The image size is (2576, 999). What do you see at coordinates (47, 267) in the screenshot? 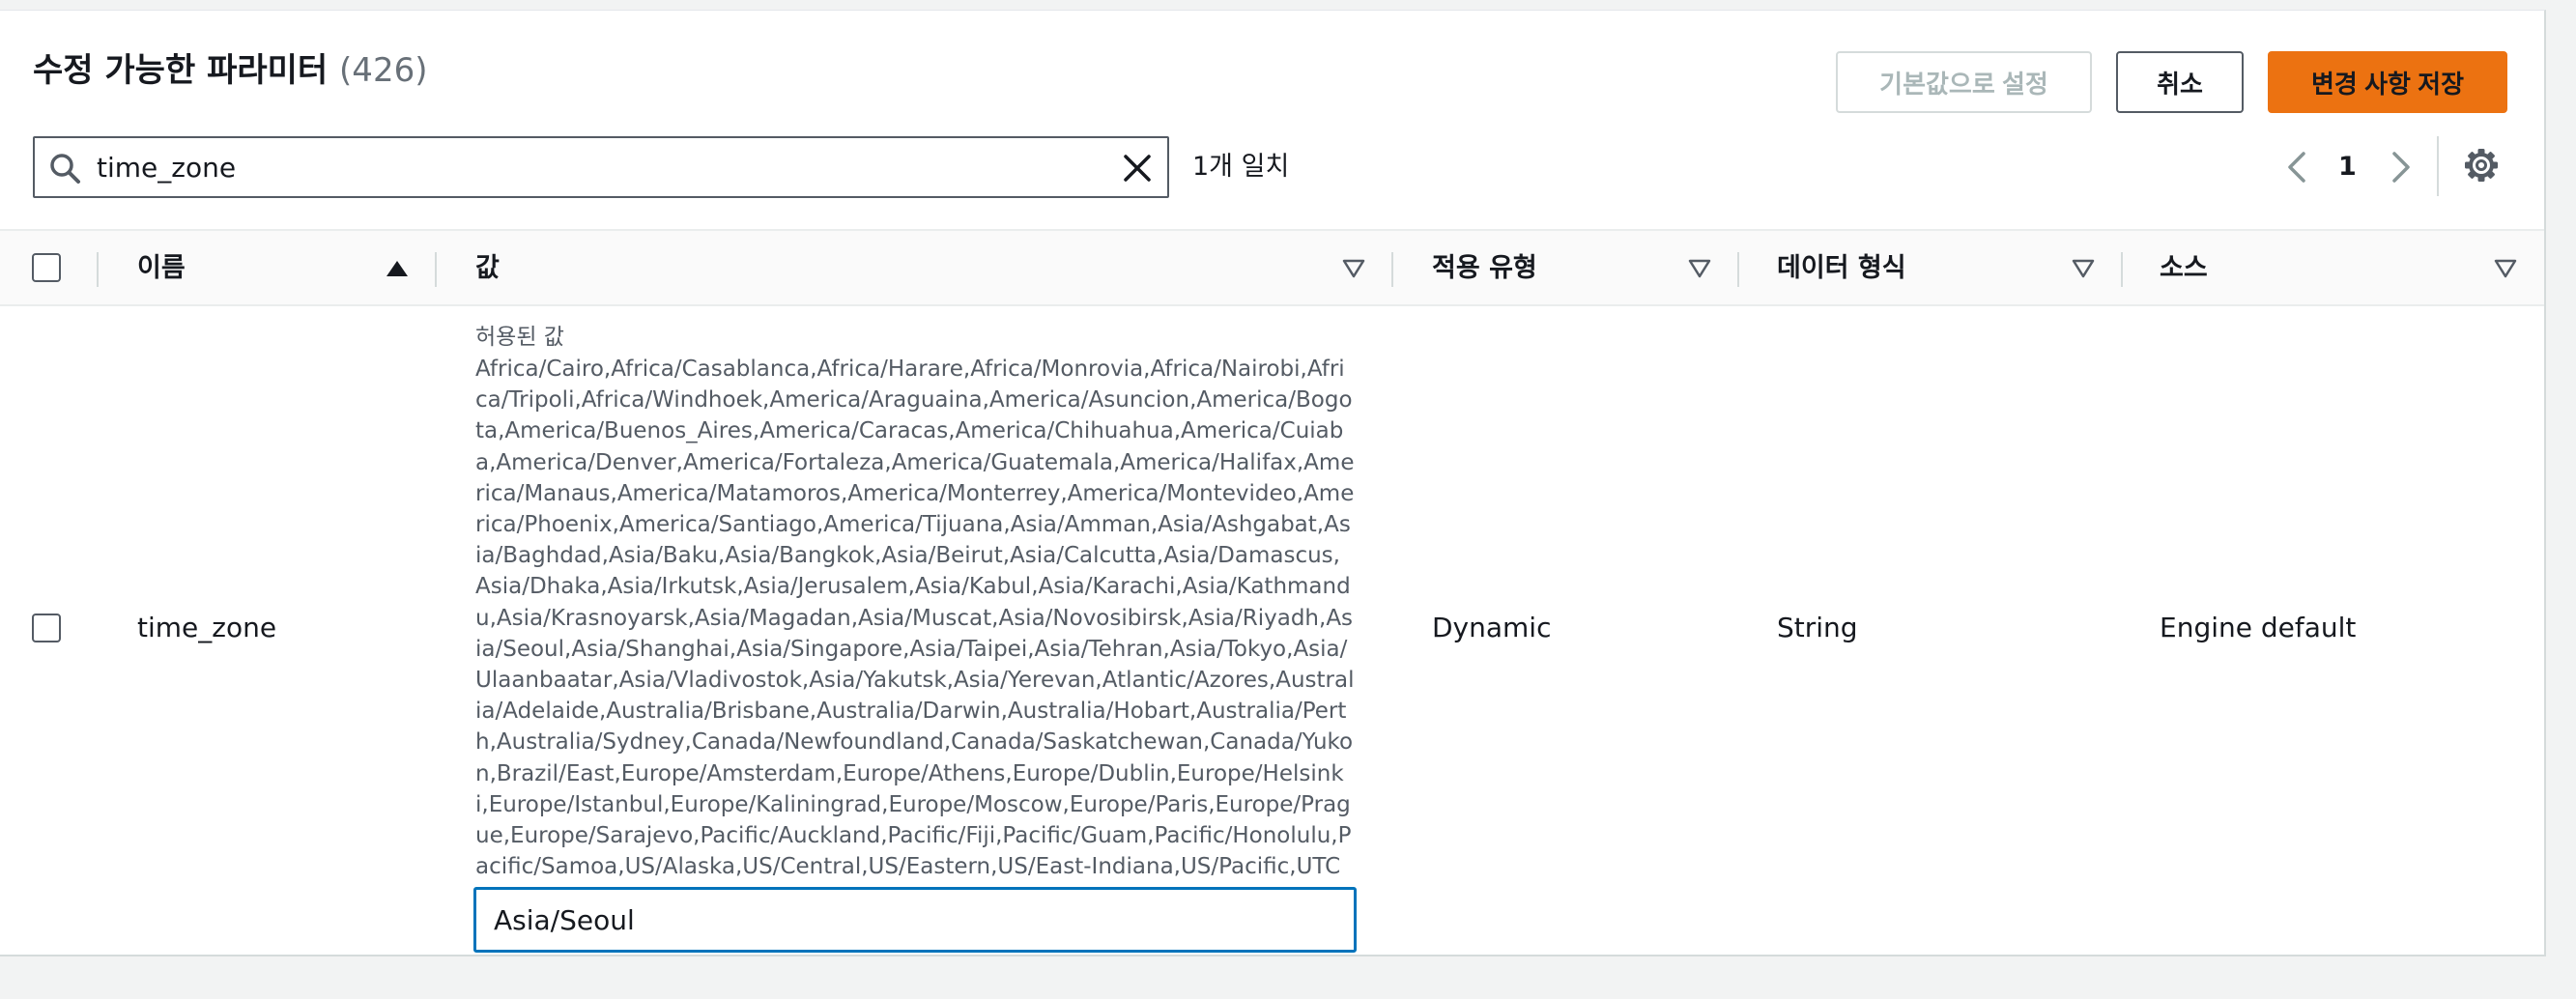
I see `select-all-checkbox` at bounding box center [47, 267].